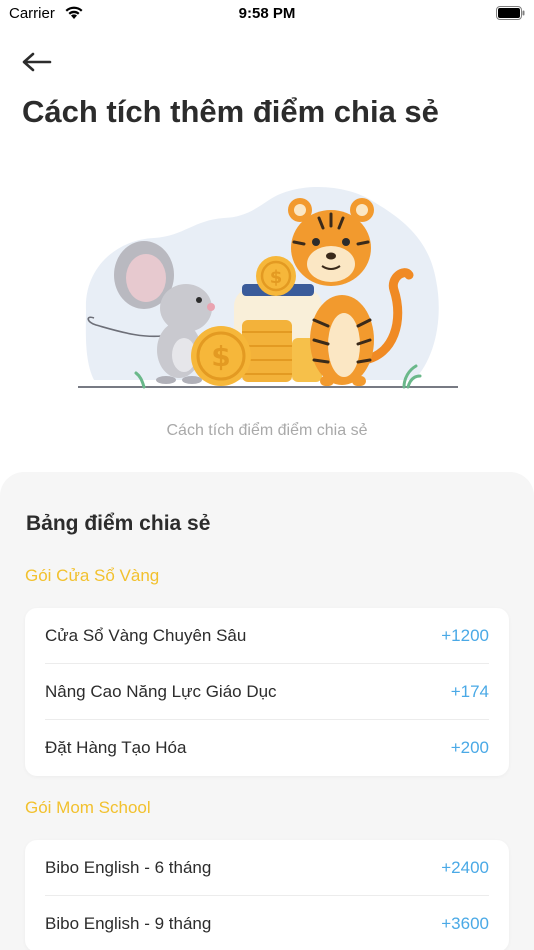 Image resolution: width=534 pixels, height=950 pixels. What do you see at coordinates (267, 923) in the screenshot?
I see `list-item: Bibo English - 9 tháng +3600` at bounding box center [267, 923].